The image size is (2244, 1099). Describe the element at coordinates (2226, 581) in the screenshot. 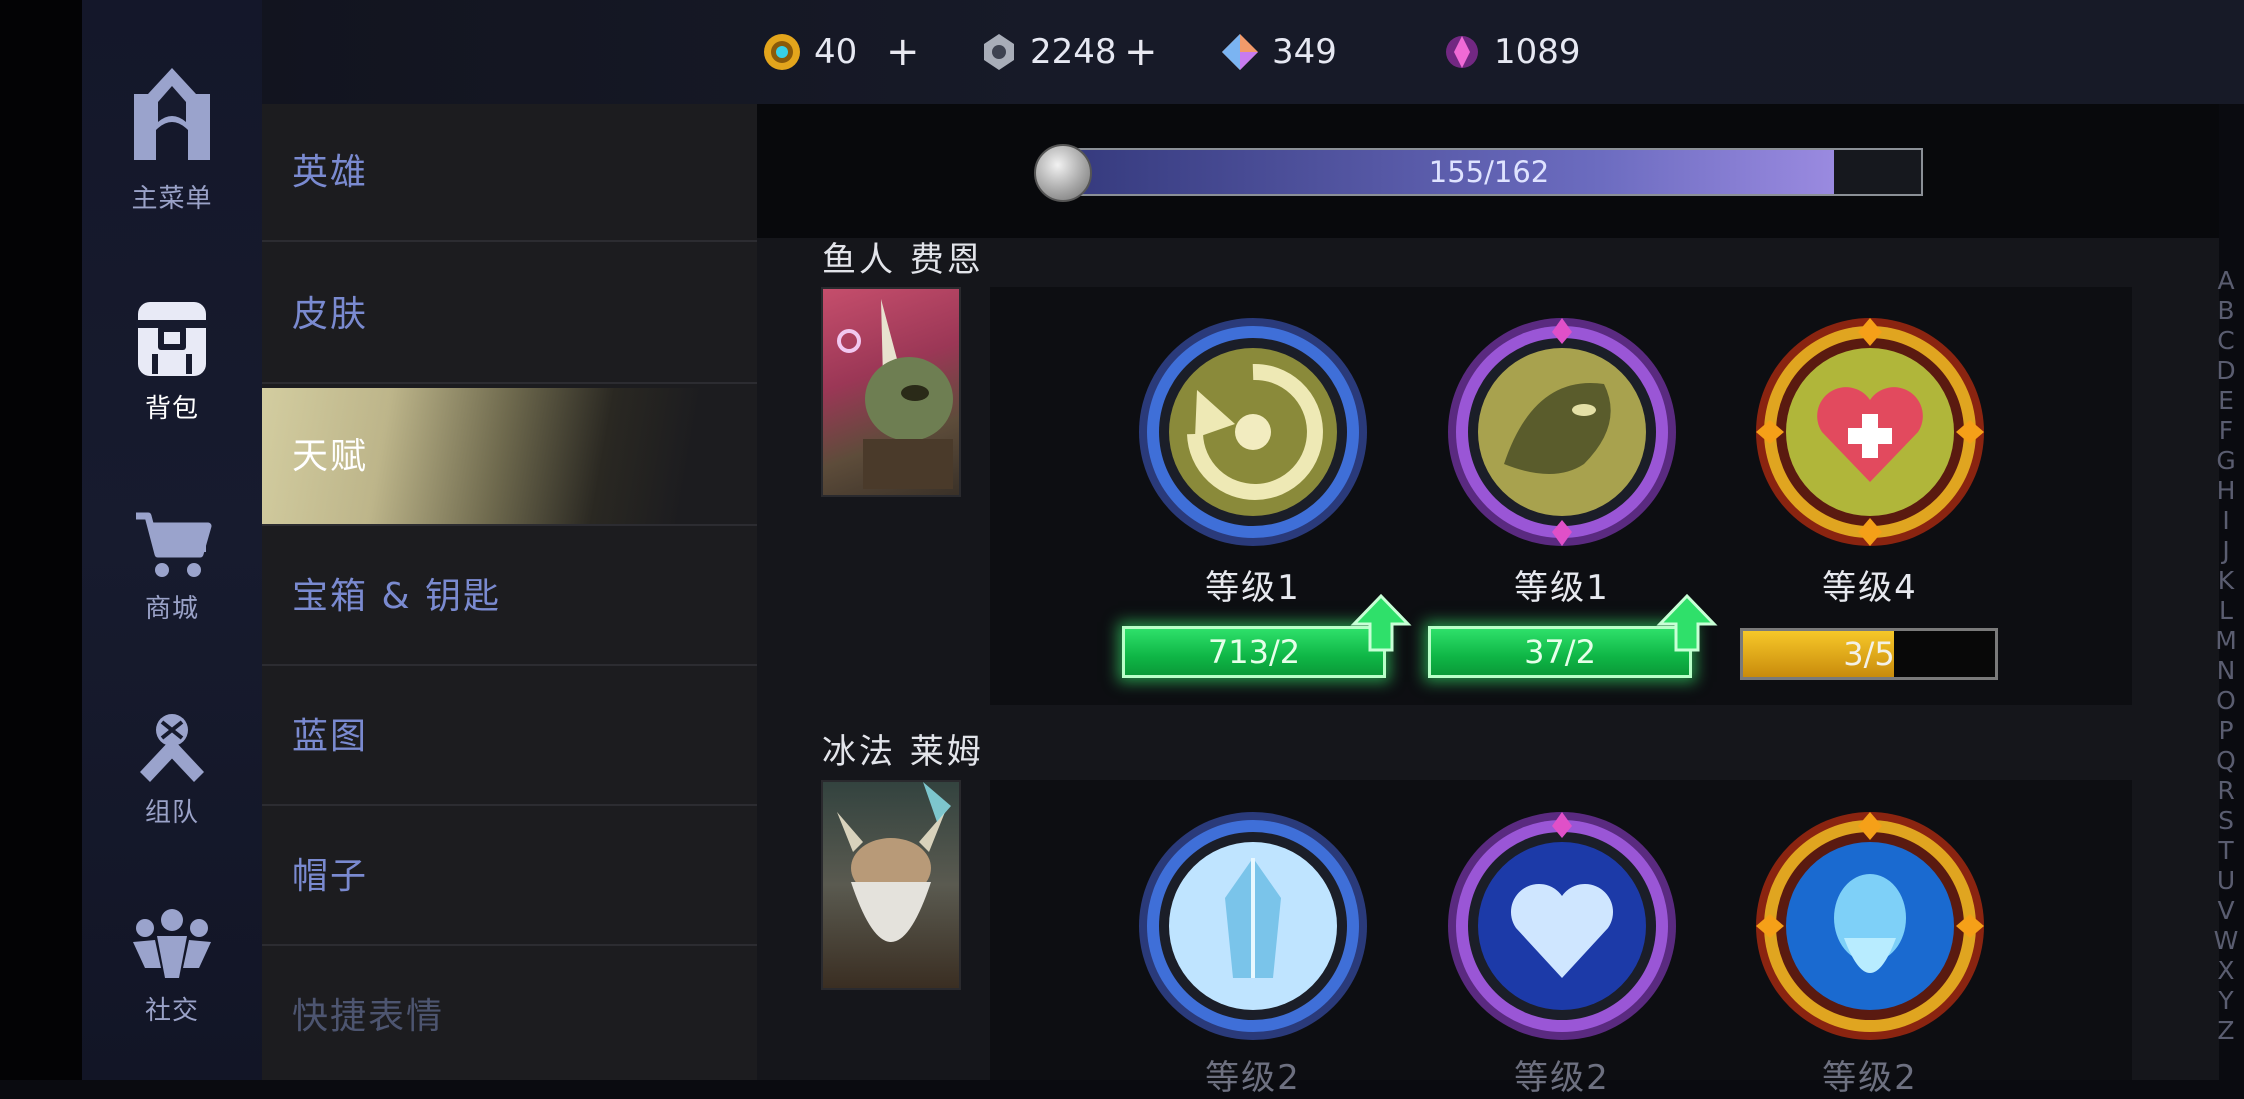

I see `alphabet-letter: K` at that location.